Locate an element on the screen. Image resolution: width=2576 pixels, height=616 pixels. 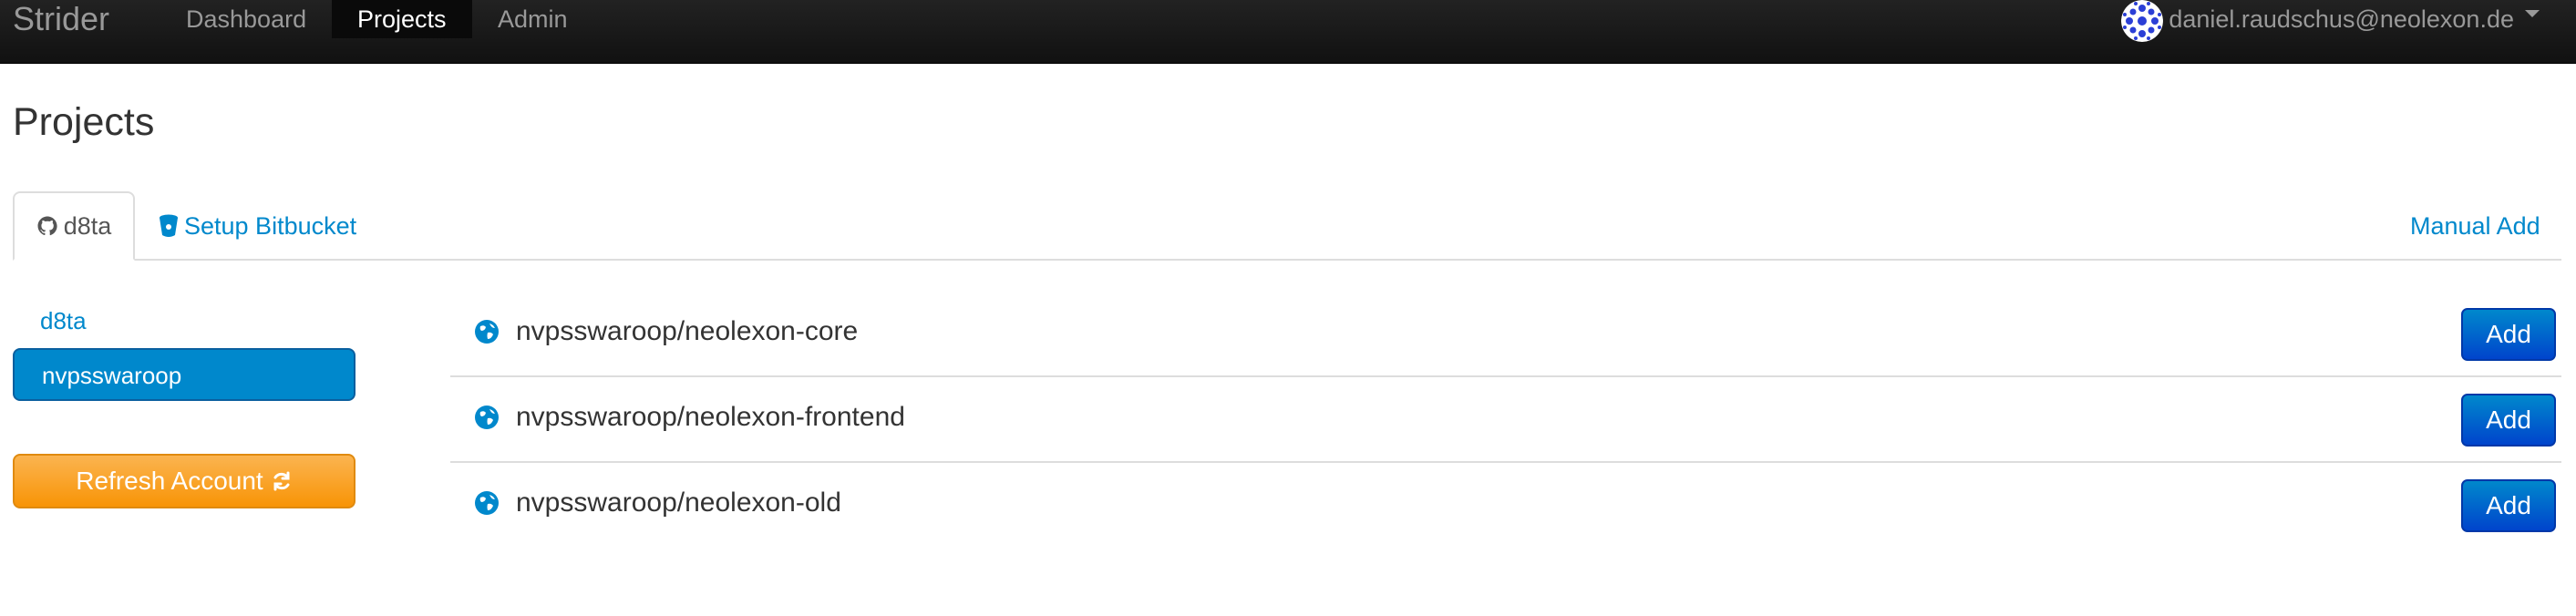
repo-name: nvpsswaroop/neolexon-frontend is located at coordinates (710, 417).